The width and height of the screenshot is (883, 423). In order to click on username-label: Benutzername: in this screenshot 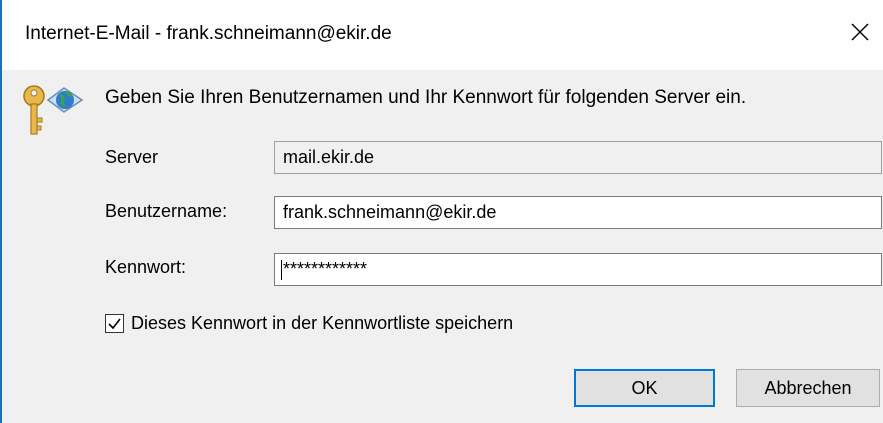, I will do `click(166, 211)`.